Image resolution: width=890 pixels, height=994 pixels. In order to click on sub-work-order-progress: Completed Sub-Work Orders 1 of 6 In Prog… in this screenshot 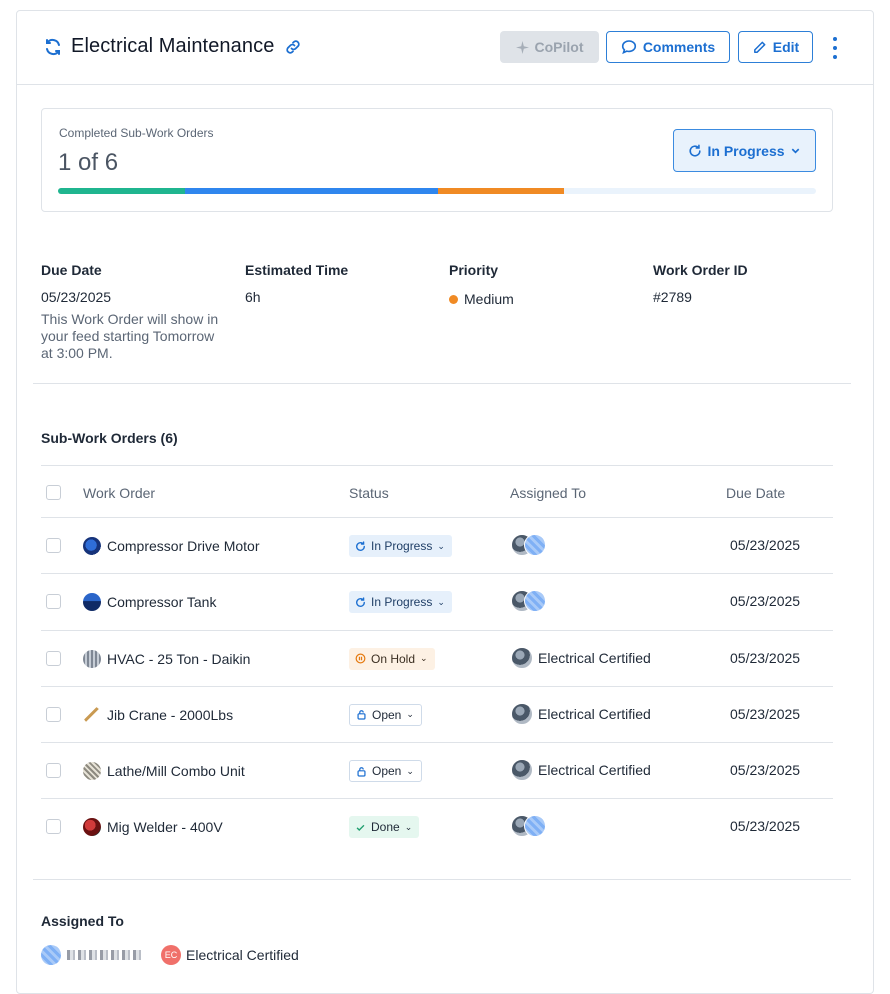, I will do `click(437, 160)`.